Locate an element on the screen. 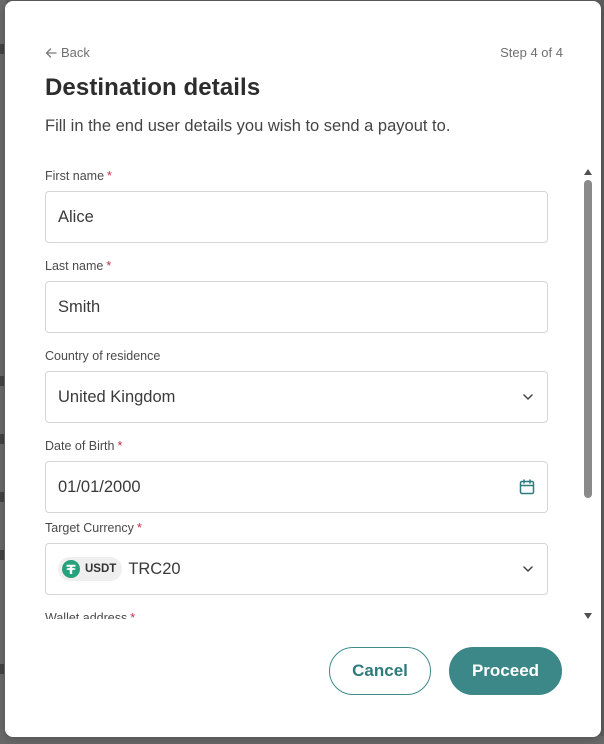 Image resolution: width=604 pixels, height=744 pixels. wallet-field: Wallet address * is located at coordinates (296, 614).